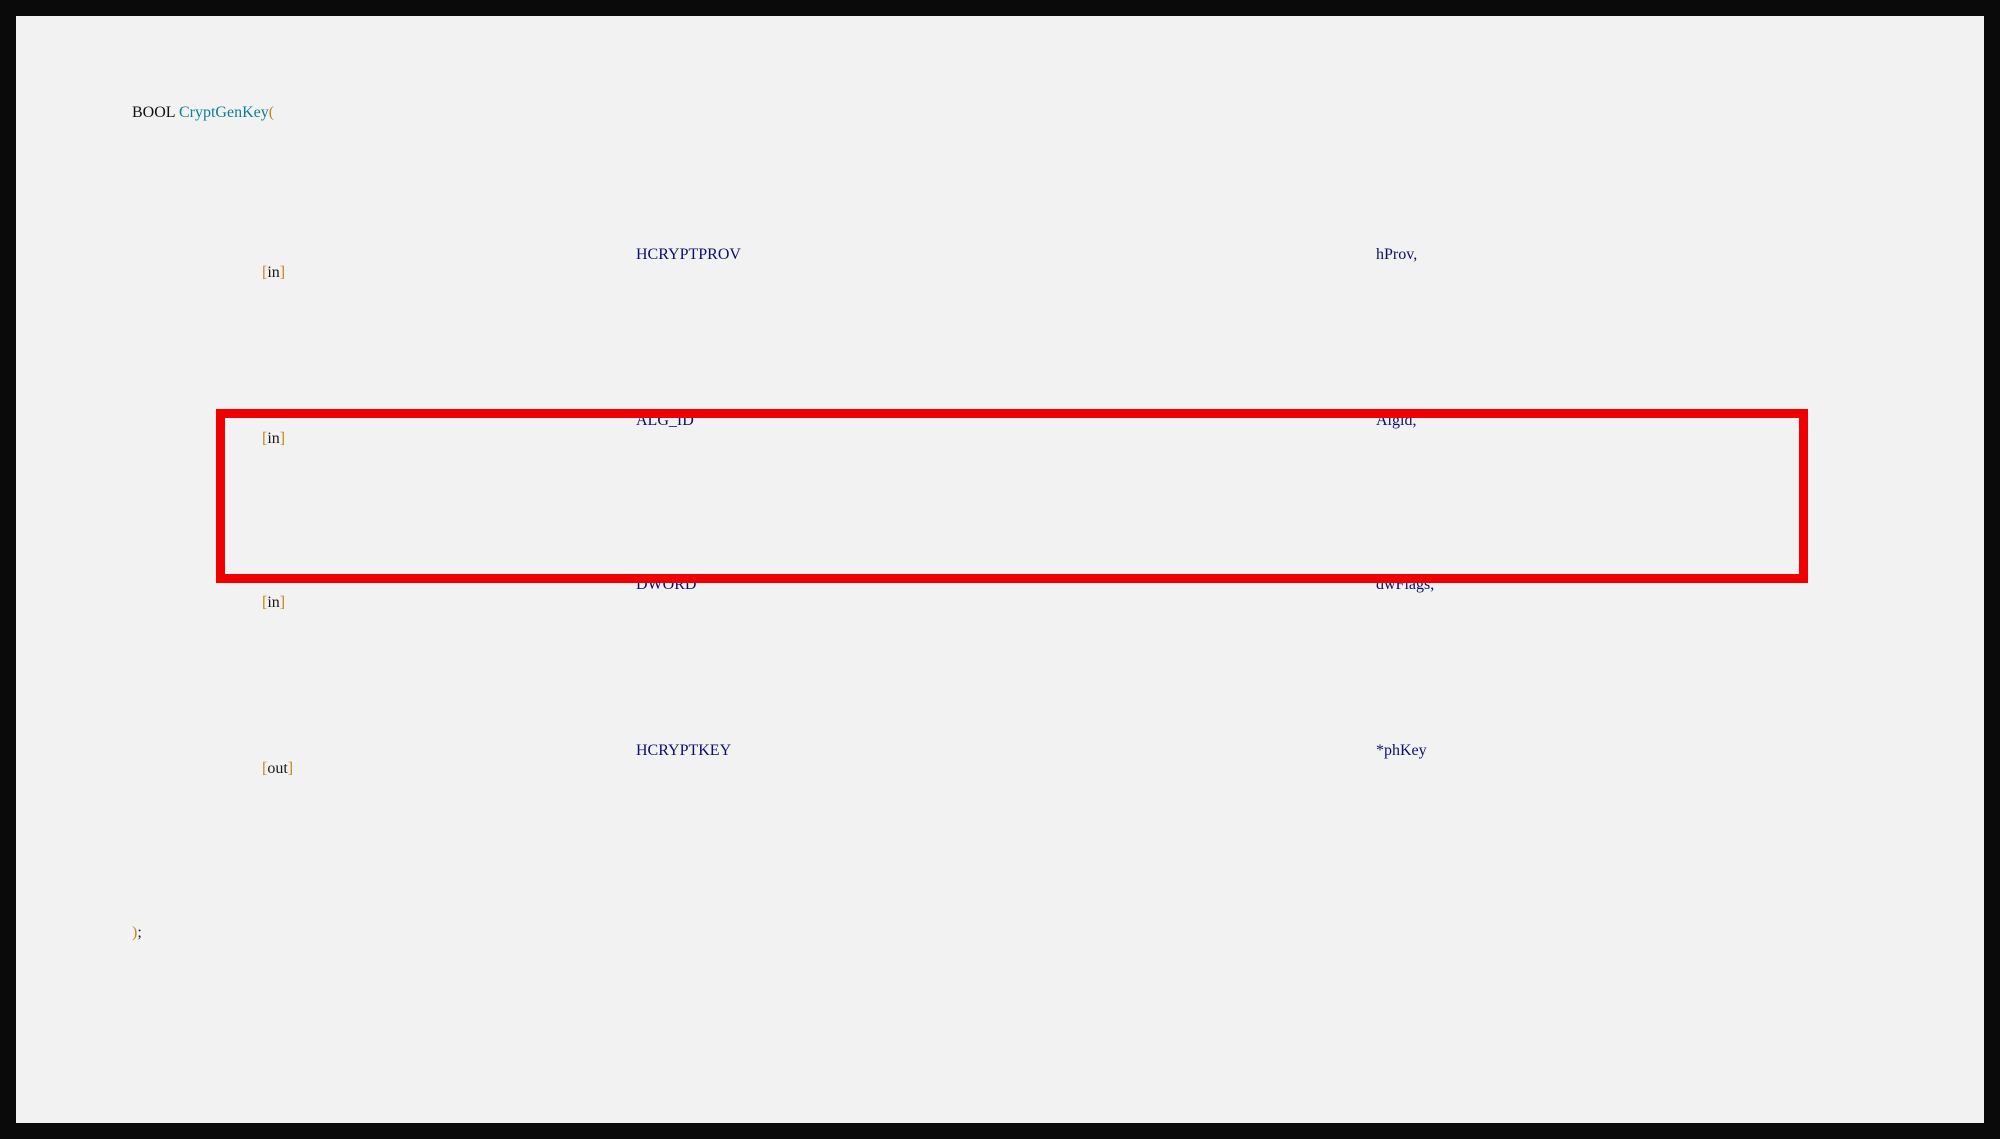 This screenshot has width=2000, height=1139. I want to click on param-name: dwFlags,, so click(1405, 584).